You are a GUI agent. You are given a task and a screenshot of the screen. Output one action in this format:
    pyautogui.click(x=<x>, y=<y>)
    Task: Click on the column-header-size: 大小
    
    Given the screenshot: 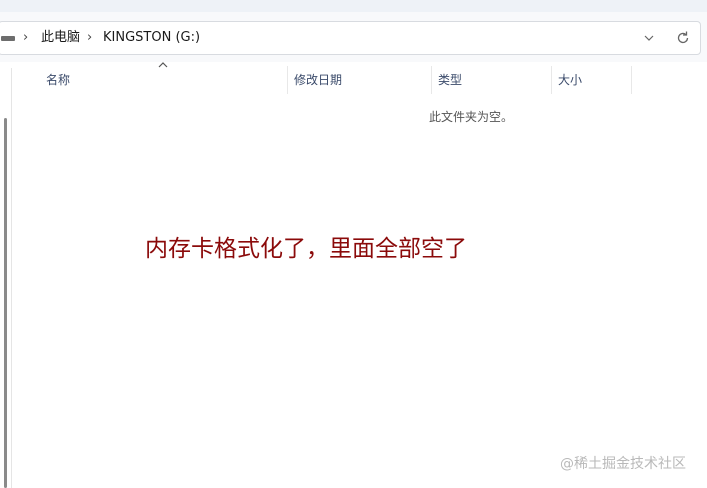 What is the action you would take?
    pyautogui.click(x=570, y=80)
    